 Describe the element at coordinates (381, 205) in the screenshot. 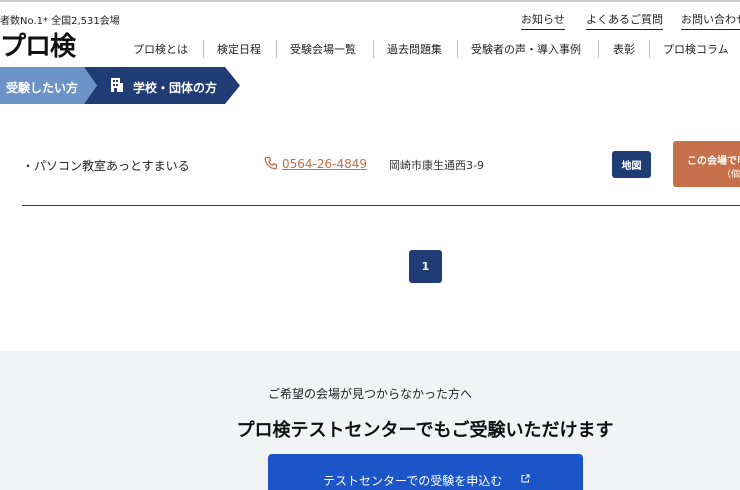

I see `row-divider` at that location.